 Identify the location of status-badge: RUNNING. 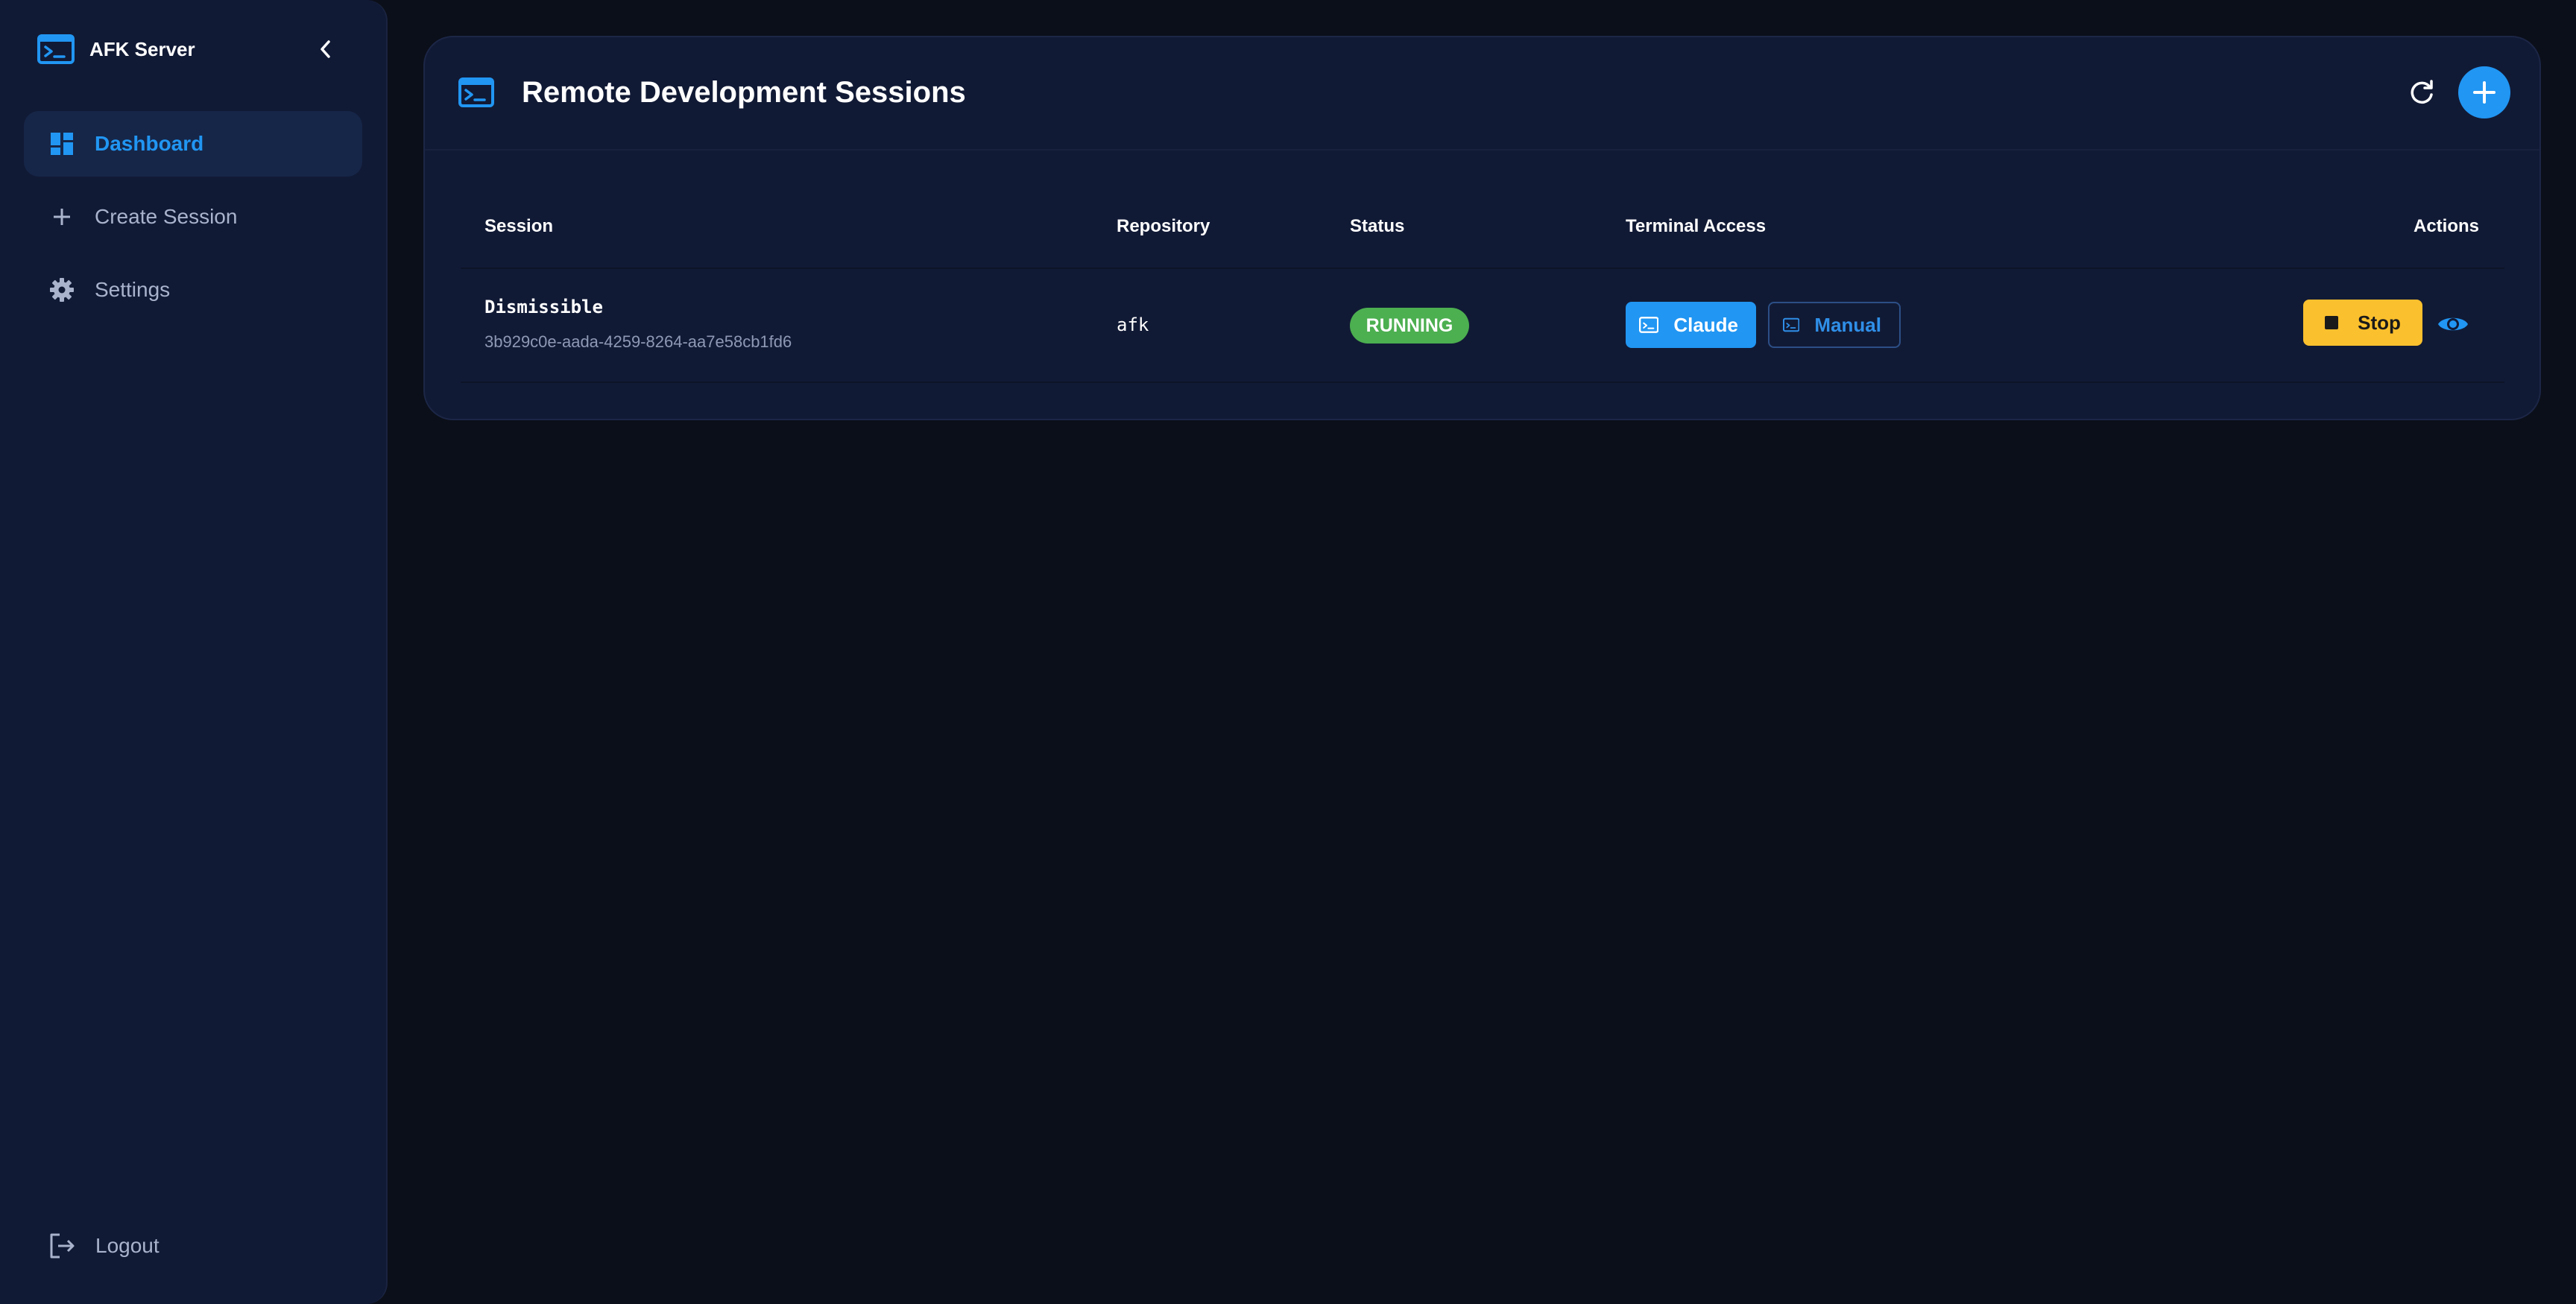
(1409, 326).